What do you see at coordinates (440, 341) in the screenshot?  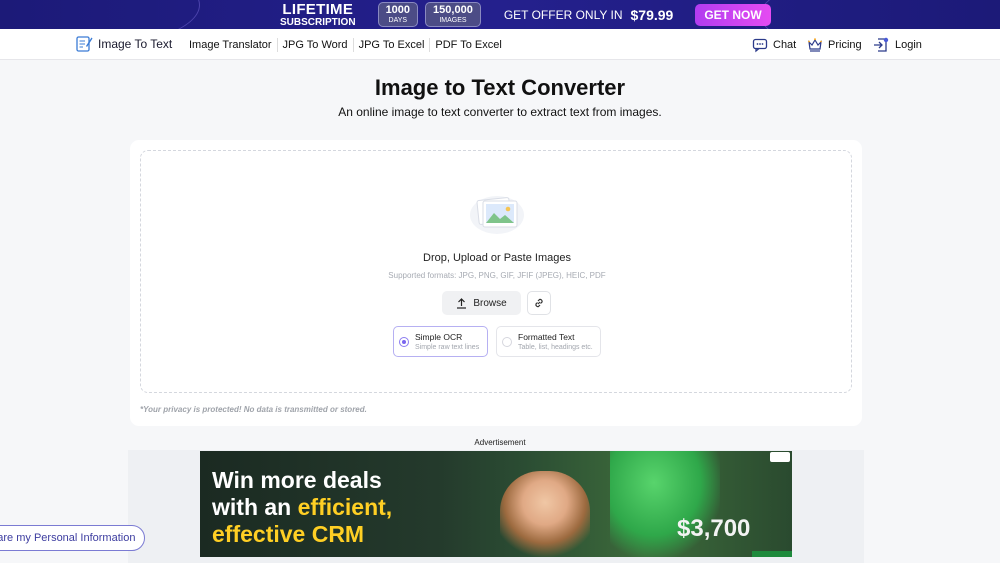 I see `mode-simple-ocr: Simple OCR Simple raw text lines` at bounding box center [440, 341].